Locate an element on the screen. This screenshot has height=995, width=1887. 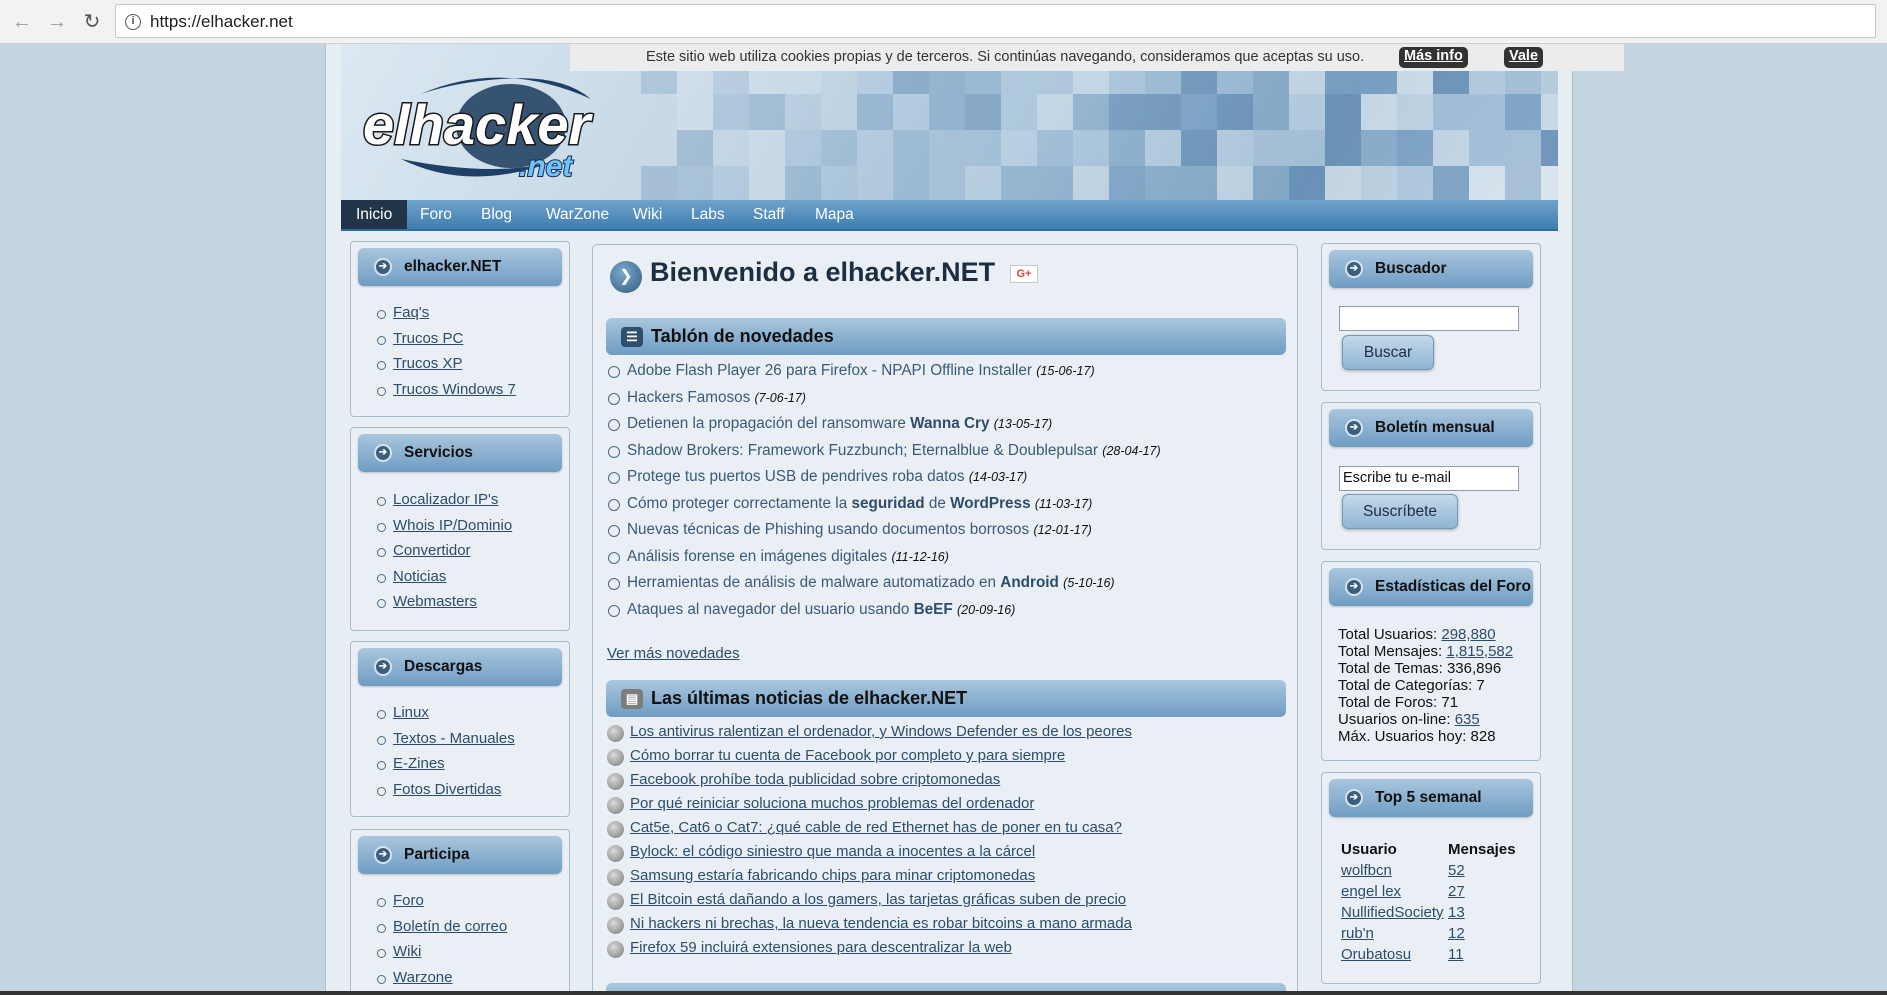
msgs-link: 11 is located at coordinates (1456, 954).